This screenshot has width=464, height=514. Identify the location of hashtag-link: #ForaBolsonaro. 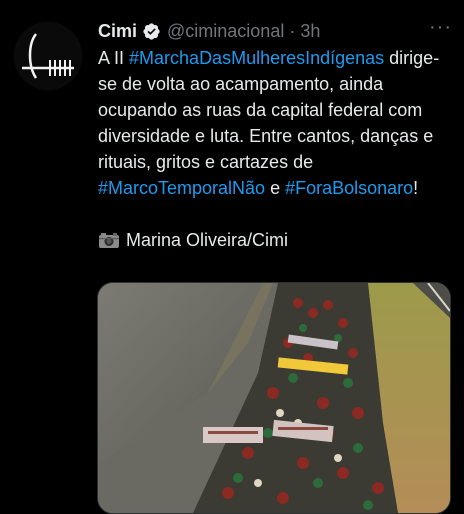
(349, 188).